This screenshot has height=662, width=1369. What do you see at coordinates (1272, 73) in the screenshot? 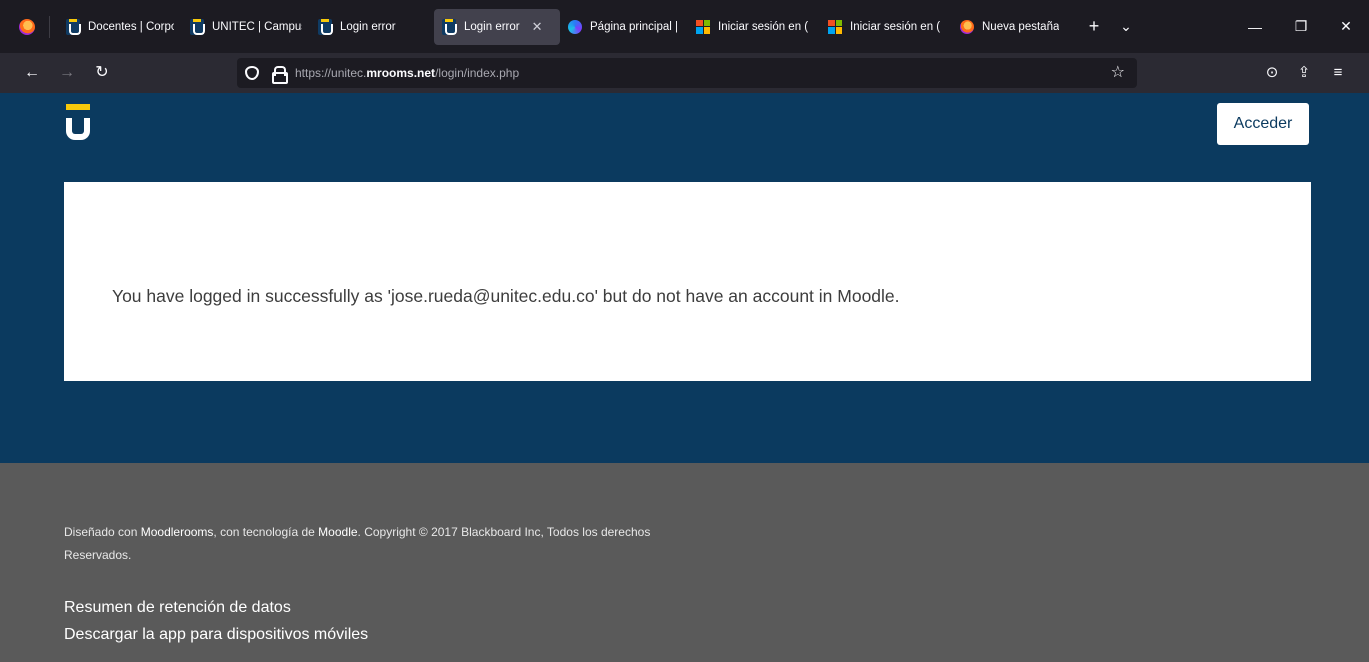
I see `pocket-icon: ⊙` at bounding box center [1272, 73].